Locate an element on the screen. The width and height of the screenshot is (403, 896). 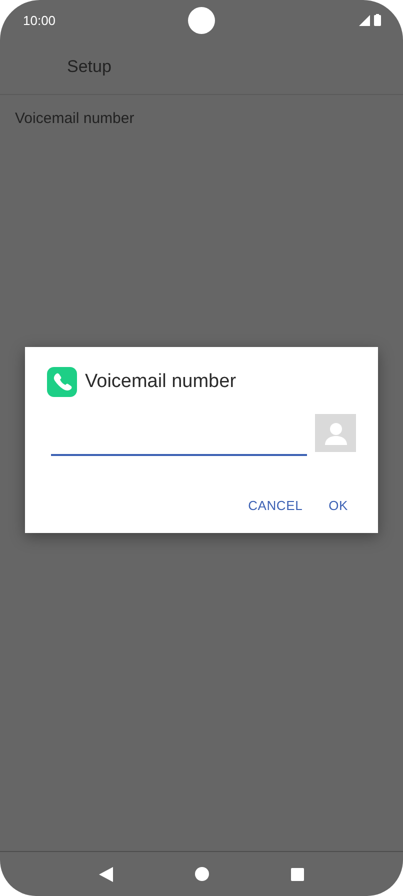
camera-cutout is located at coordinates (201, 20).